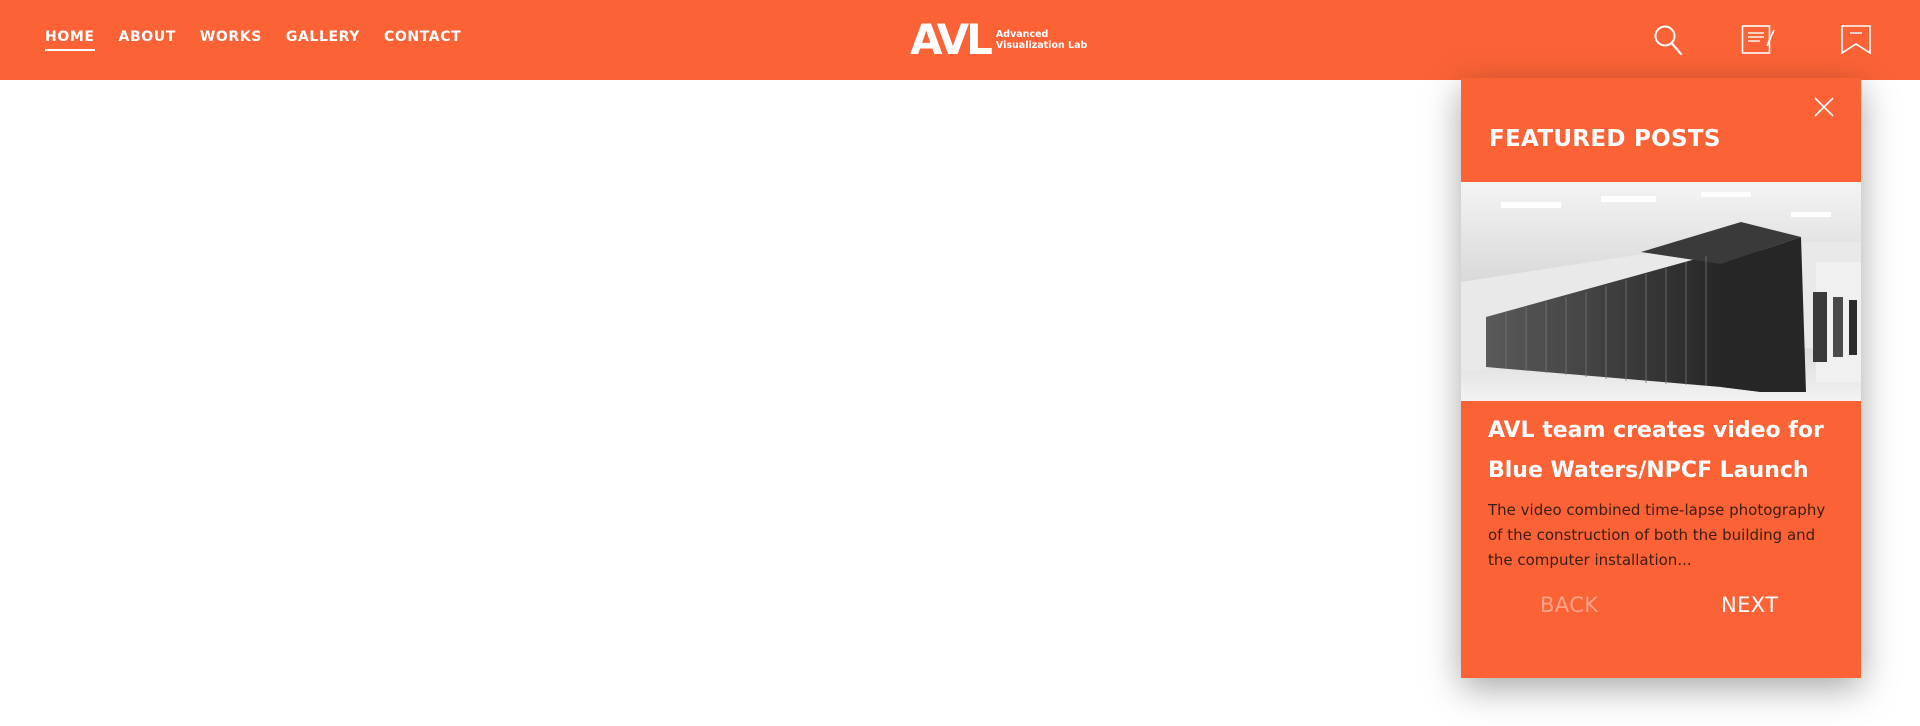  Describe the element at coordinates (147, 40) in the screenshot. I see `nav-about: ABOUT` at that location.